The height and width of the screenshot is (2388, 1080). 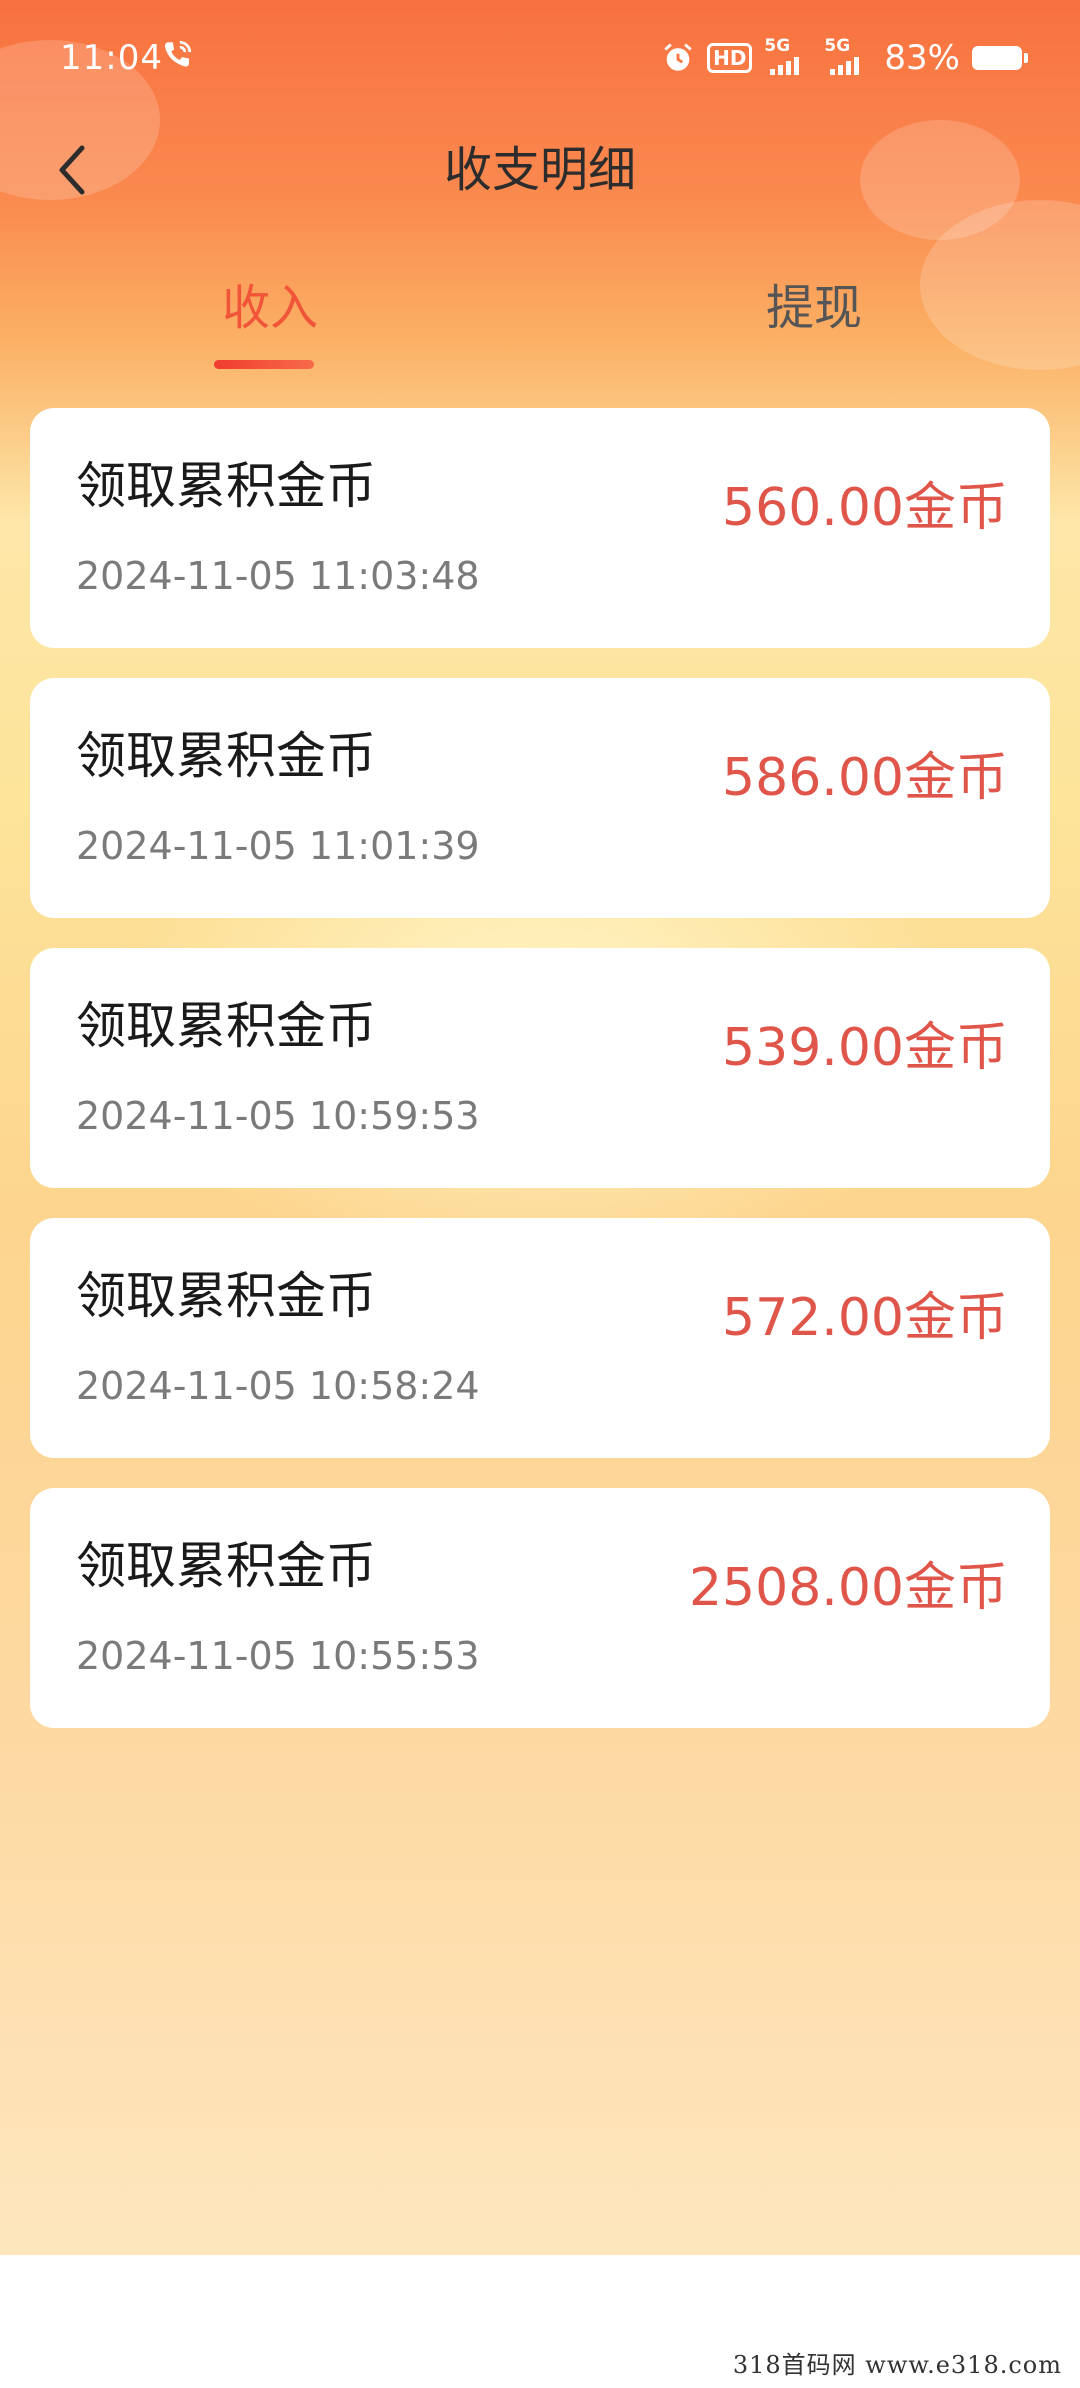 I want to click on battery-icon, so click(x=1000, y=58).